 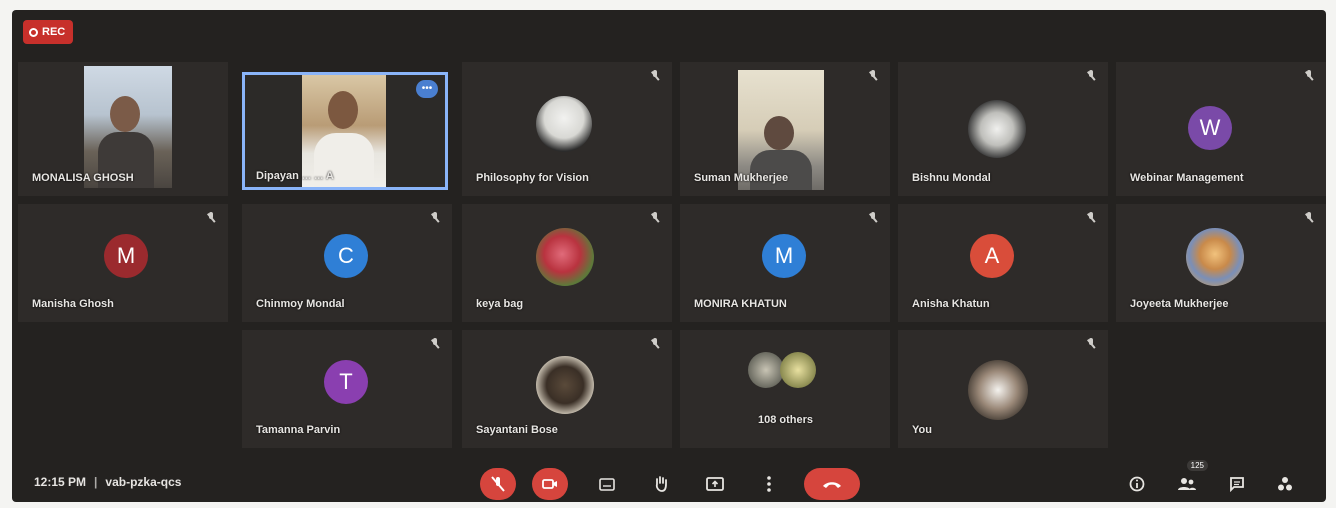 I want to click on participant-tile: Bishnu Mondal, so click(x=1003, y=129).